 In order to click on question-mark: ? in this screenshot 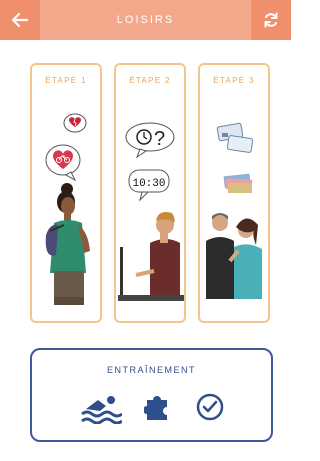, I will do `click(159, 139)`.